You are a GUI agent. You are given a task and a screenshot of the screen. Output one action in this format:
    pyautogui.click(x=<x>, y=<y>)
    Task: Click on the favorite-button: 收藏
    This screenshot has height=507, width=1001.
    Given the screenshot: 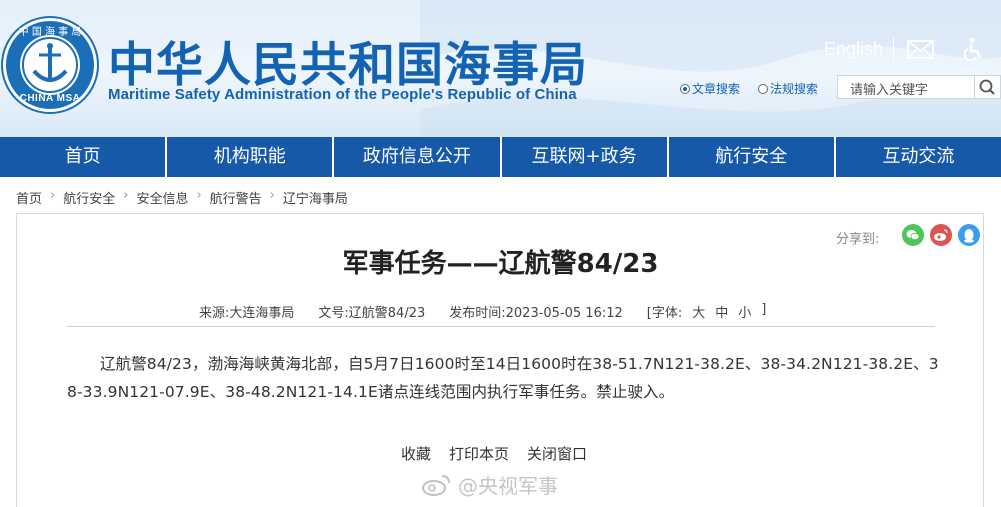 What is the action you would take?
    pyautogui.click(x=416, y=453)
    